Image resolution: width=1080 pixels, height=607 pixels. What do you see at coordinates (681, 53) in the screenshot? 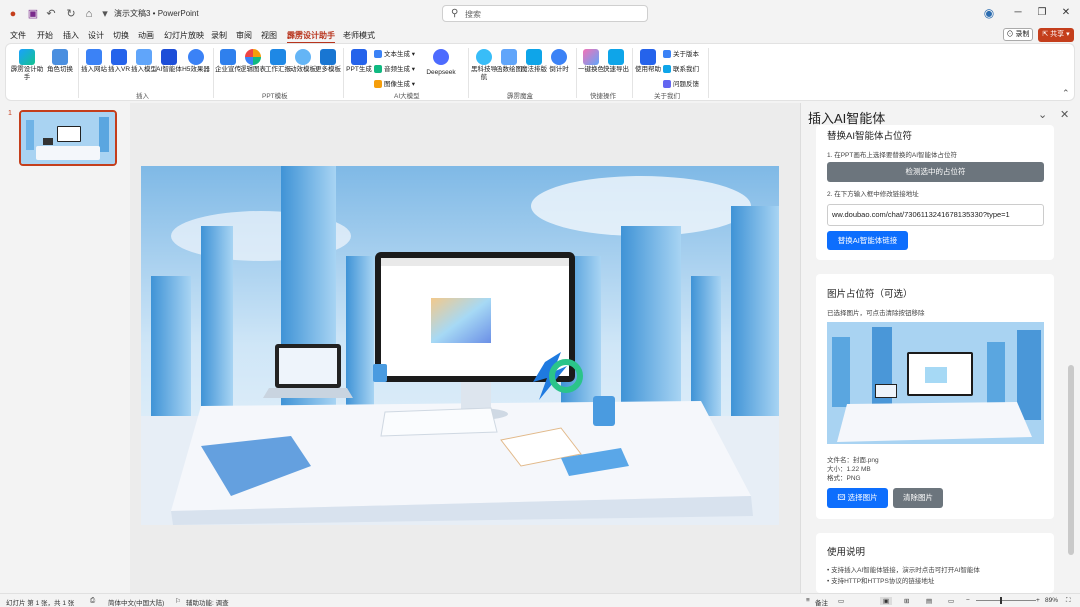
I see `about-version-button: 关于版本` at bounding box center [681, 53].